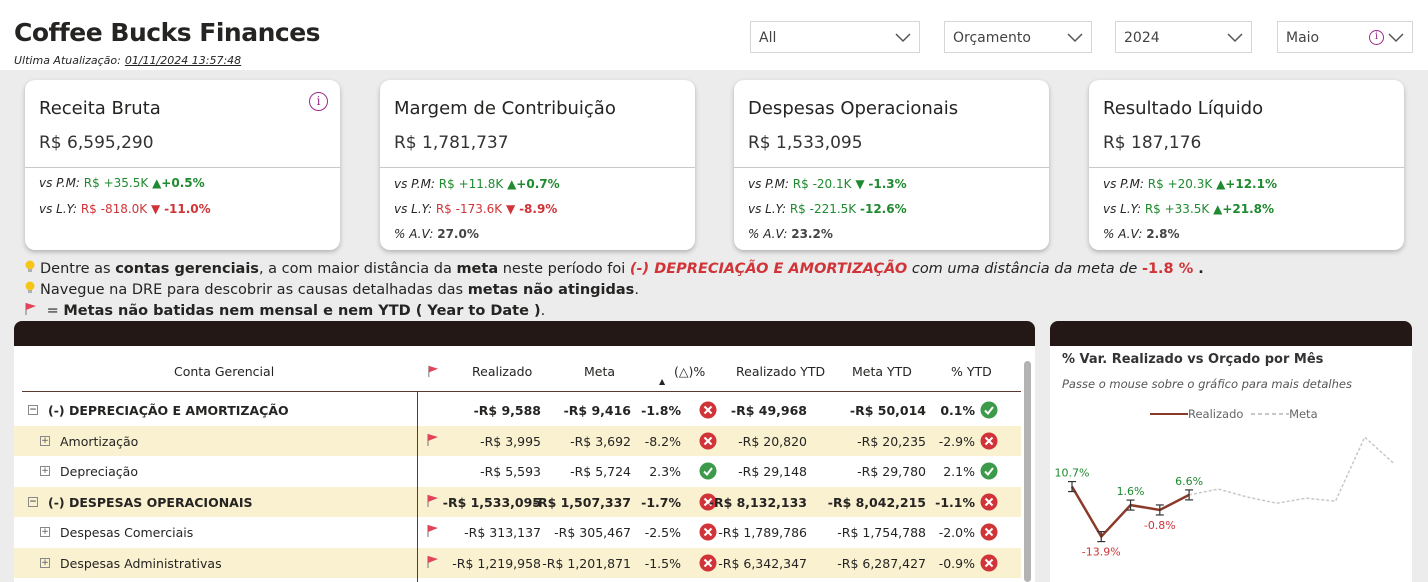 The width and height of the screenshot is (1428, 582). Describe the element at coordinates (510, 472) in the screenshot. I see `row-realizado: -R$ 5,593` at that location.